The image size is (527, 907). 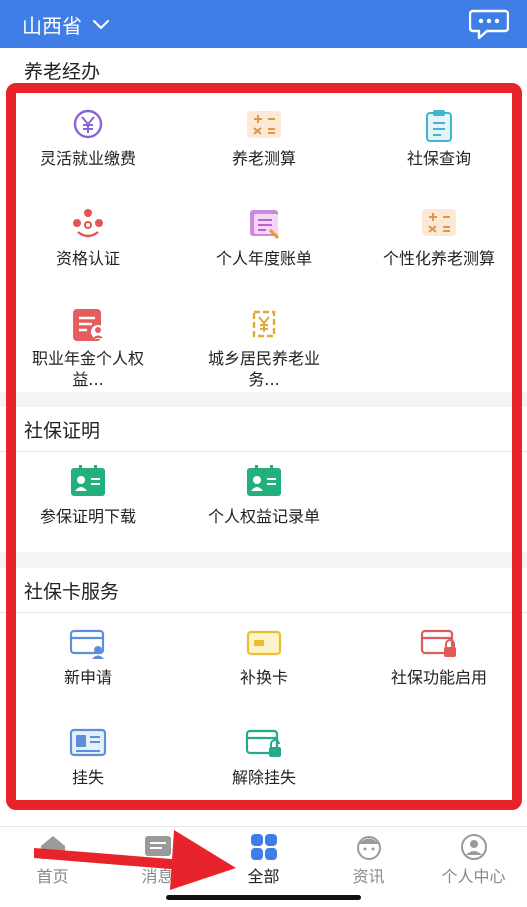 What do you see at coordinates (264, 142) in the screenshot?
I see `service-pension-calc: 养老测算` at bounding box center [264, 142].